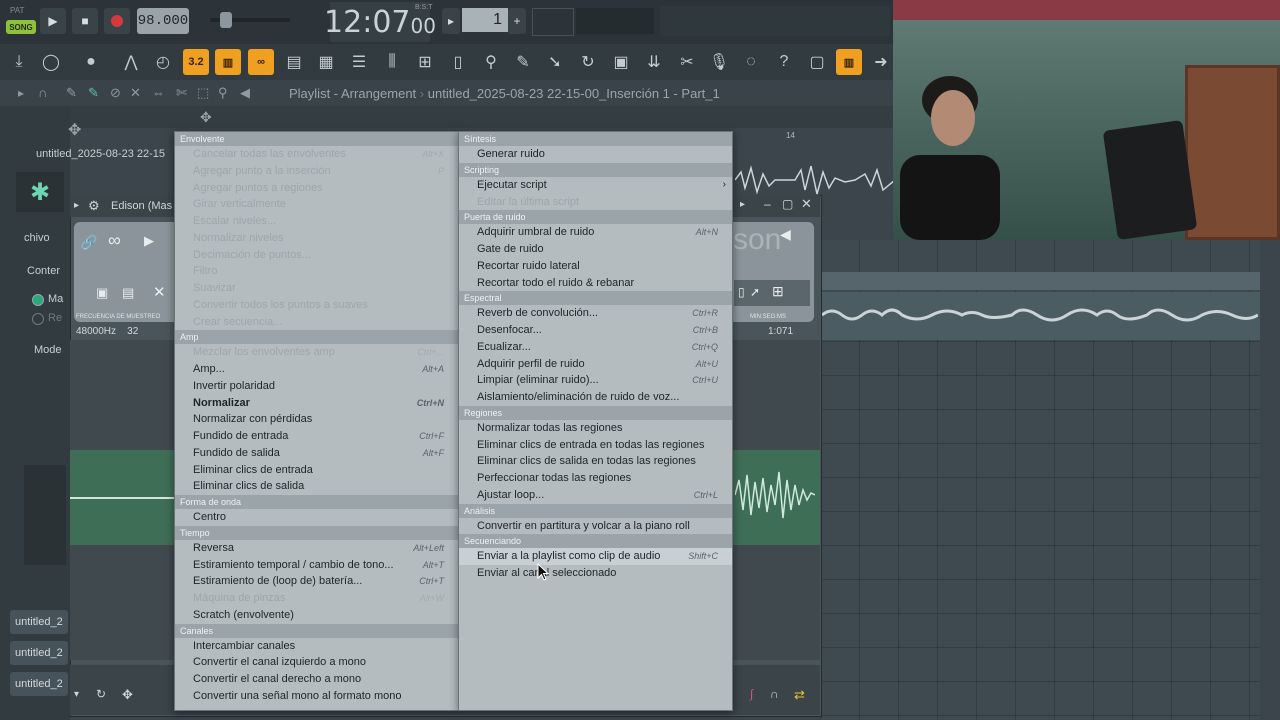 The height and width of the screenshot is (720, 1280). Describe the element at coordinates (158, 92) in the screenshot. I see `slip-icon: ⇔` at that location.